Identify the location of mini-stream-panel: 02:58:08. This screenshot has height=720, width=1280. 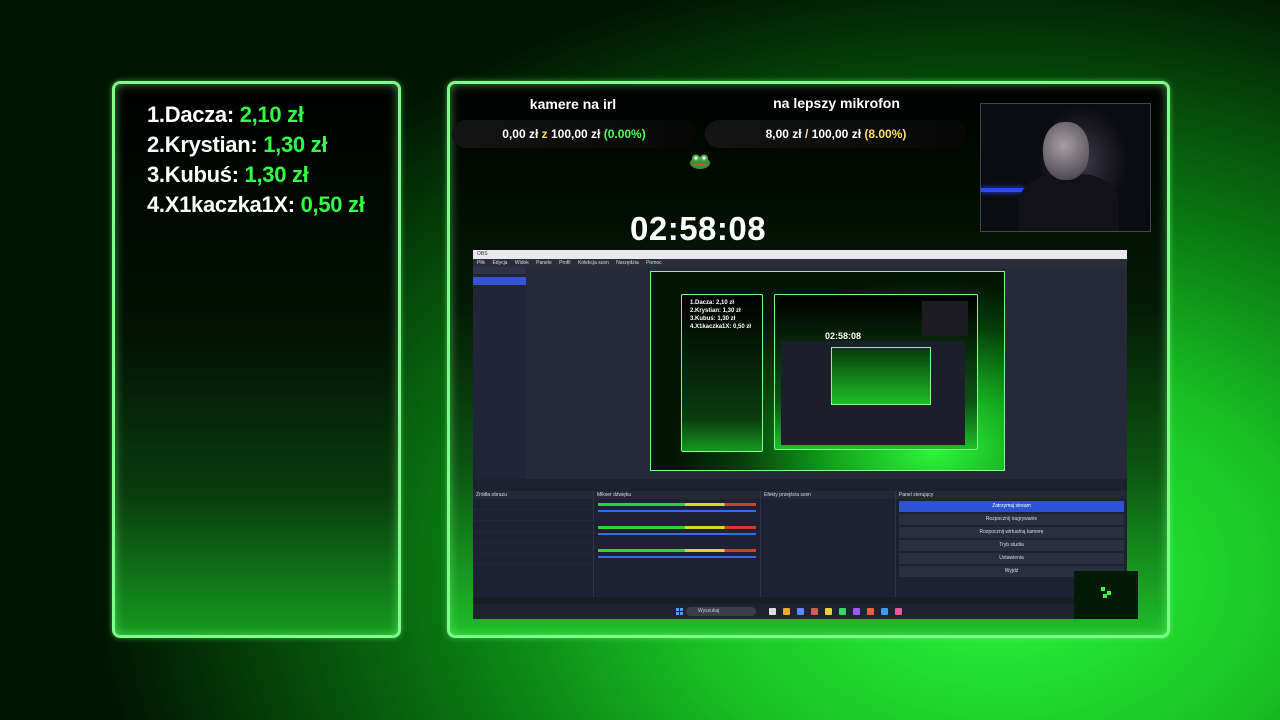
(876, 372).